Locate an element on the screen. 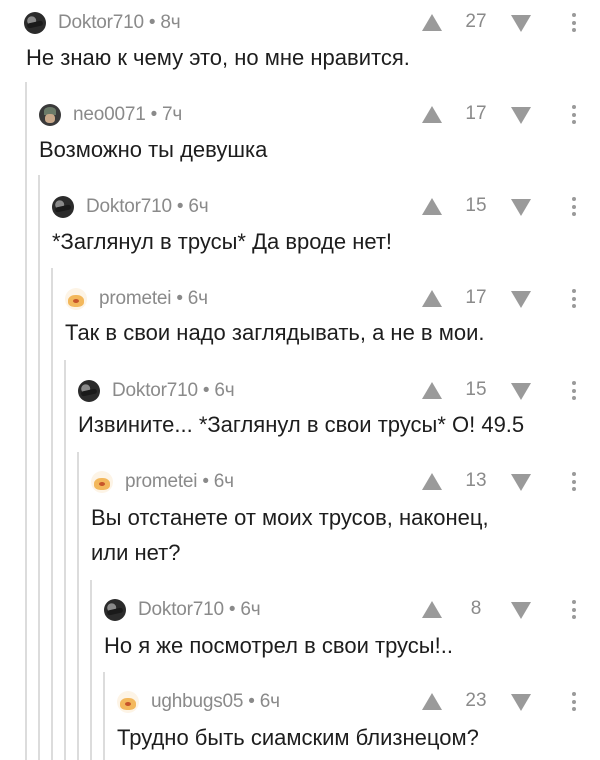 This screenshot has height=760, width=600. comment-text: Так в свои надо заглядывать, а не в мои. is located at coordinates (275, 332).